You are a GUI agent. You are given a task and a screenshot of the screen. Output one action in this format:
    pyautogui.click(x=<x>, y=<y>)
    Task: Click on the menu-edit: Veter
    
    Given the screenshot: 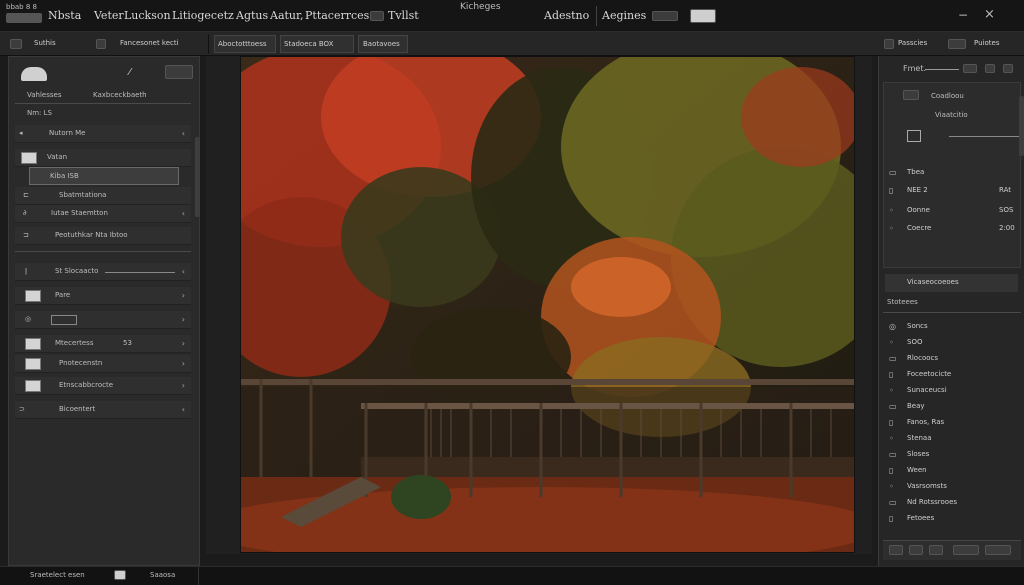 What is the action you would take?
    pyautogui.click(x=109, y=15)
    